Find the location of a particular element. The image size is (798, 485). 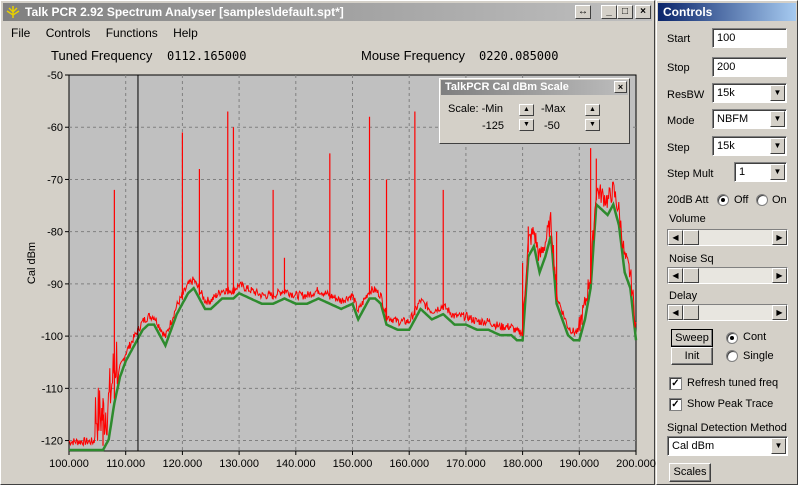

peak-trace-checkbox: ✓ is located at coordinates (675, 404).